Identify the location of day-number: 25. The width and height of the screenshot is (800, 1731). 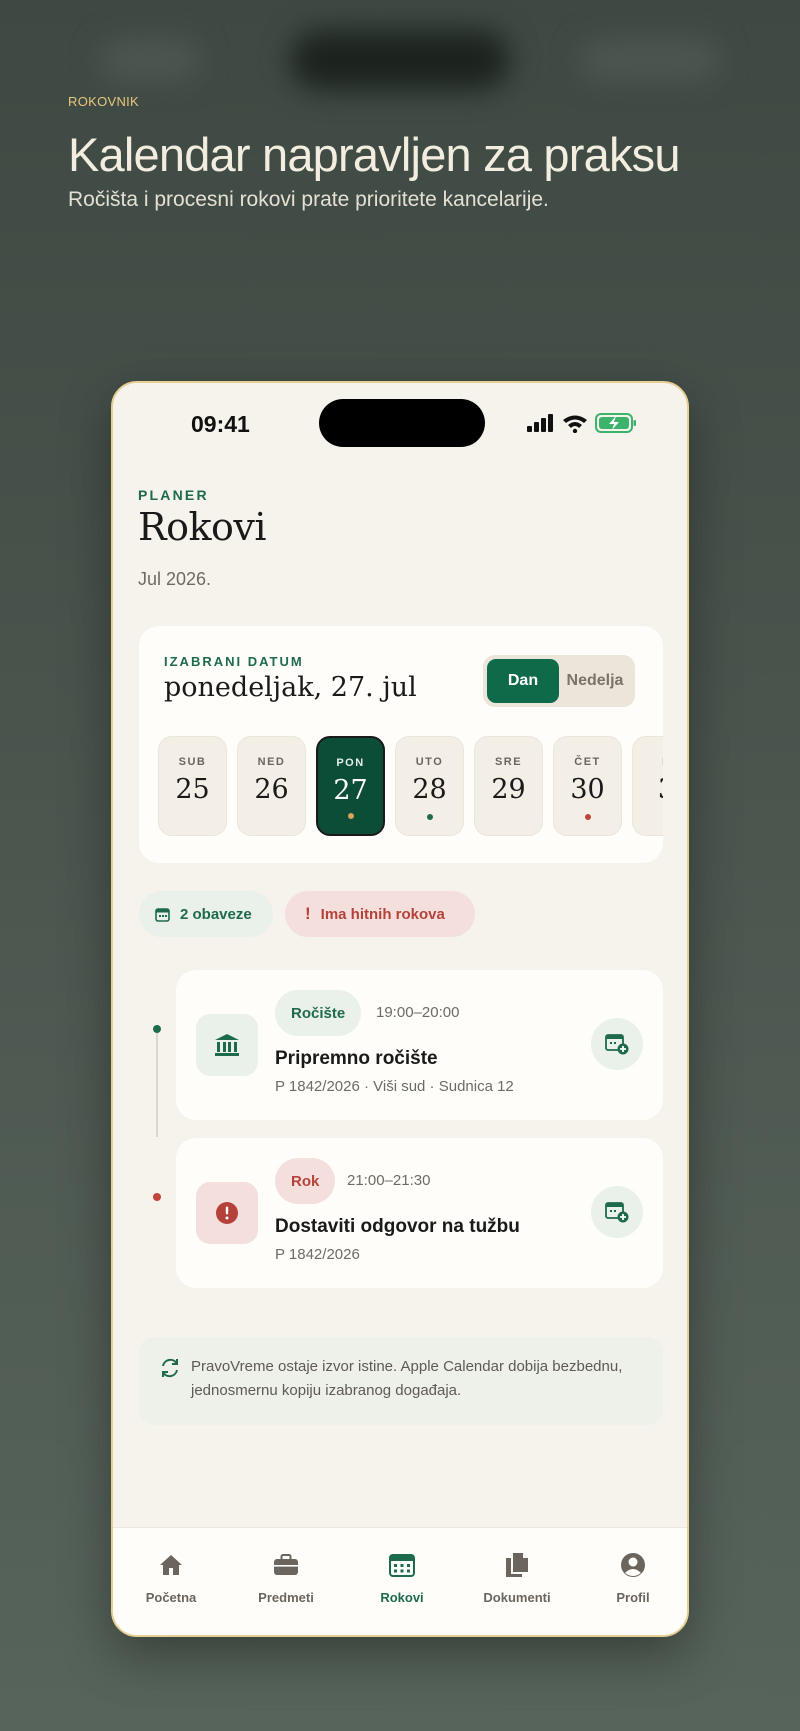
(192, 789).